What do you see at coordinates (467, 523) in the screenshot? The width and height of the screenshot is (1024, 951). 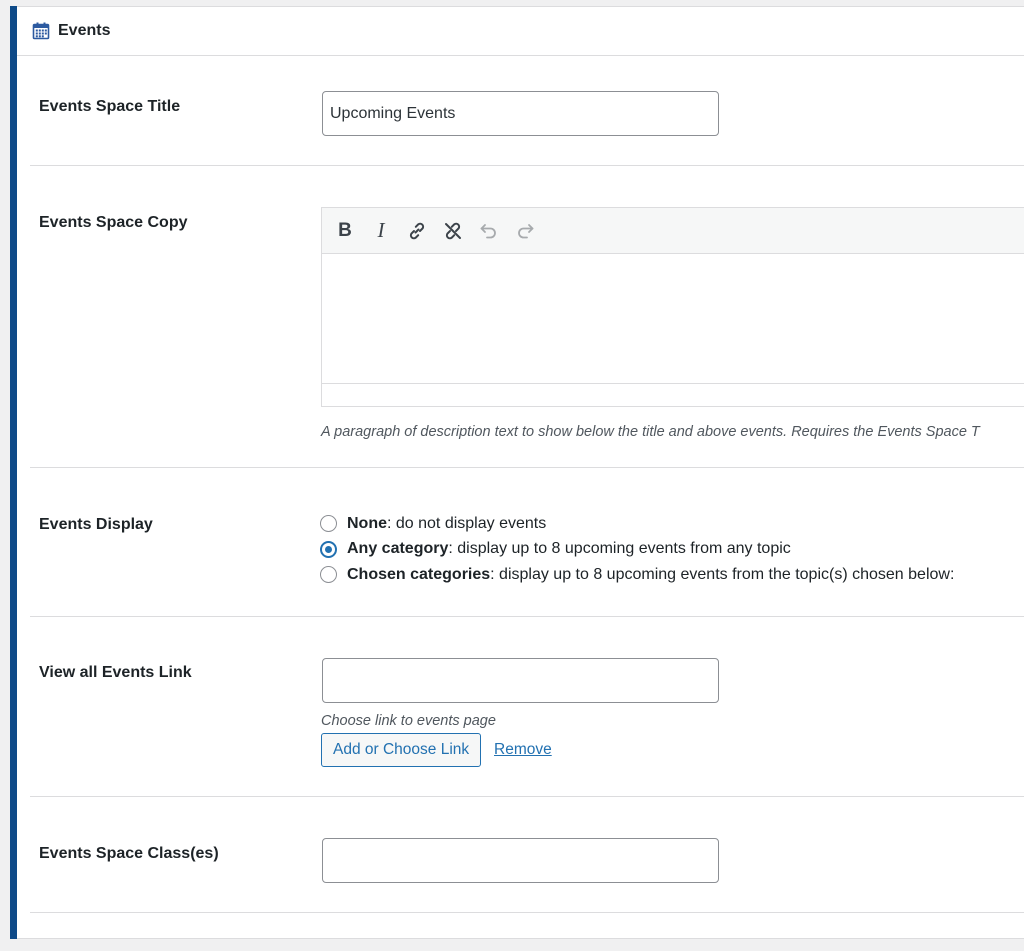 I see `radio-none-text: : do not display events` at bounding box center [467, 523].